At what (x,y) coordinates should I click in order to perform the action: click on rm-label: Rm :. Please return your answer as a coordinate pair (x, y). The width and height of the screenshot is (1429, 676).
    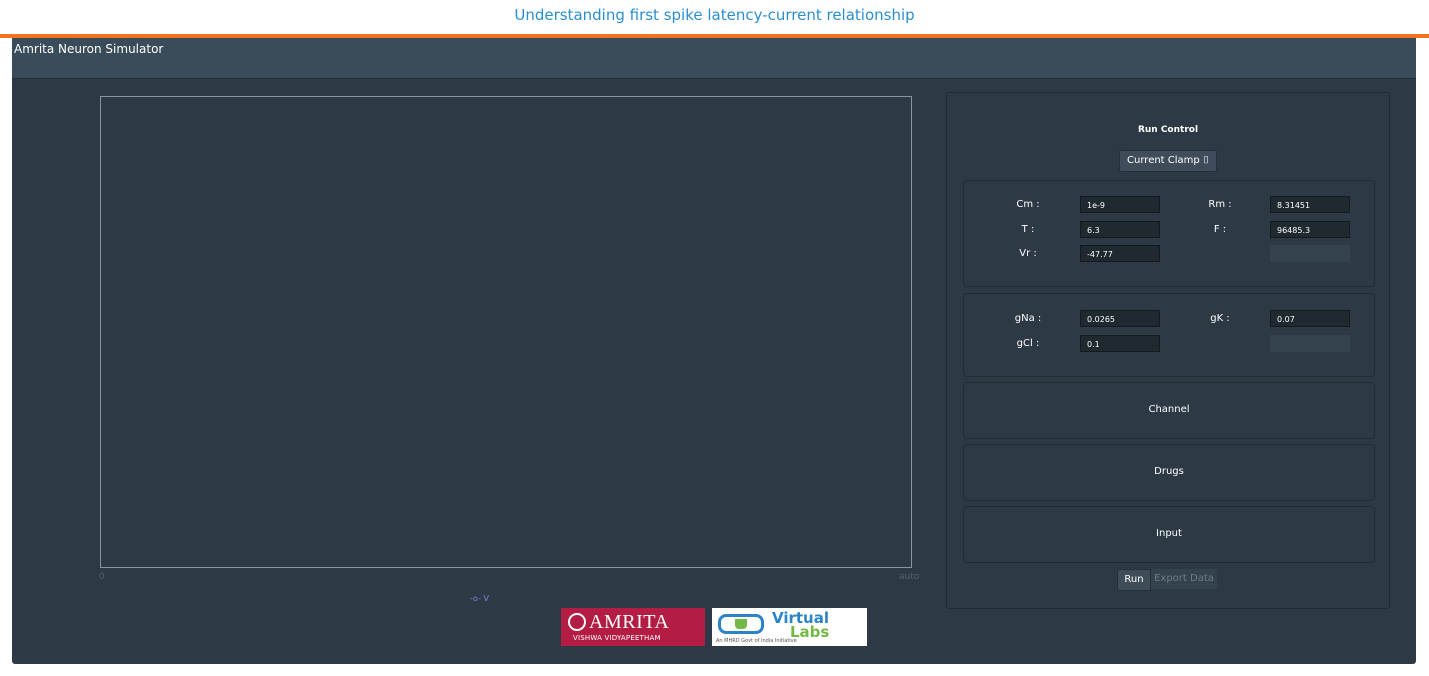
    Looking at the image, I should click on (1220, 204).